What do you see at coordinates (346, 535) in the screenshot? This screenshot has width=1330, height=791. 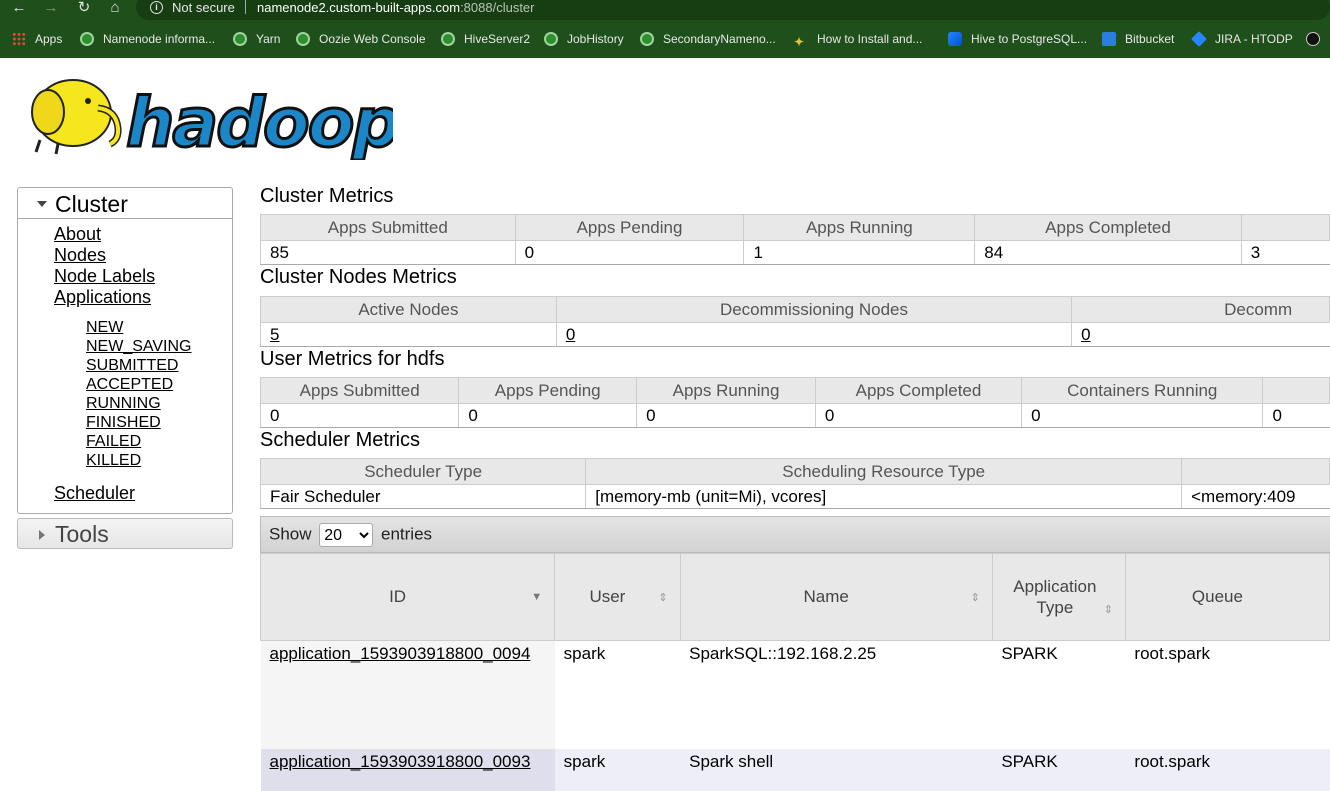 I see `entries-select: 20` at bounding box center [346, 535].